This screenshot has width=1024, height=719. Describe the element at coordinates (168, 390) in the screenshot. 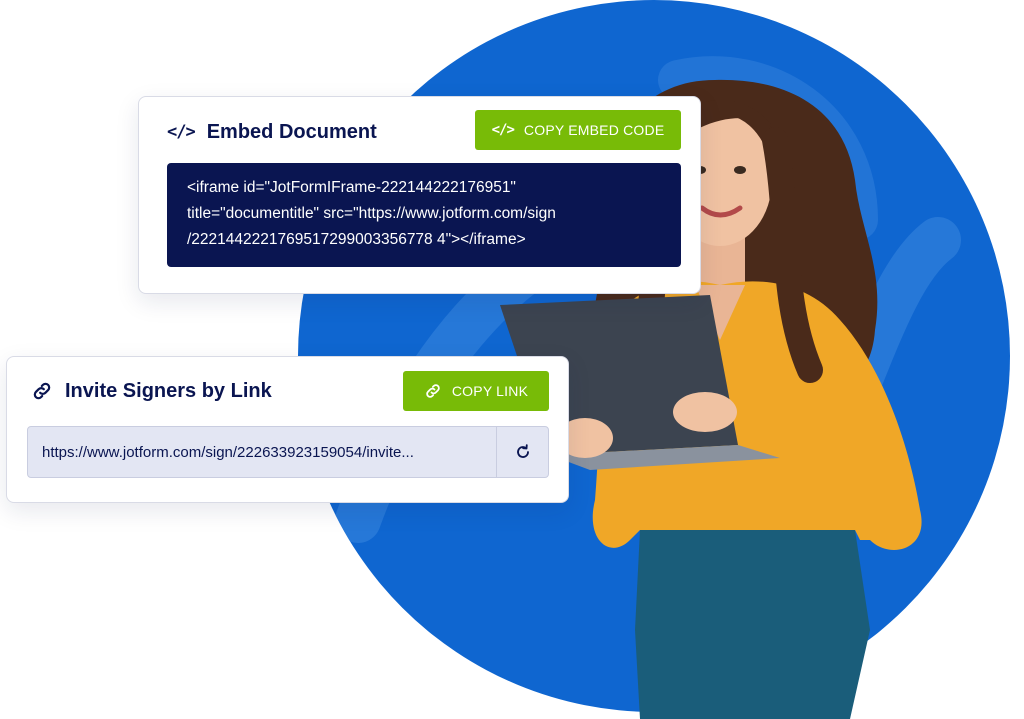

I see `invite-card-title: Invite Signers by Link` at that location.